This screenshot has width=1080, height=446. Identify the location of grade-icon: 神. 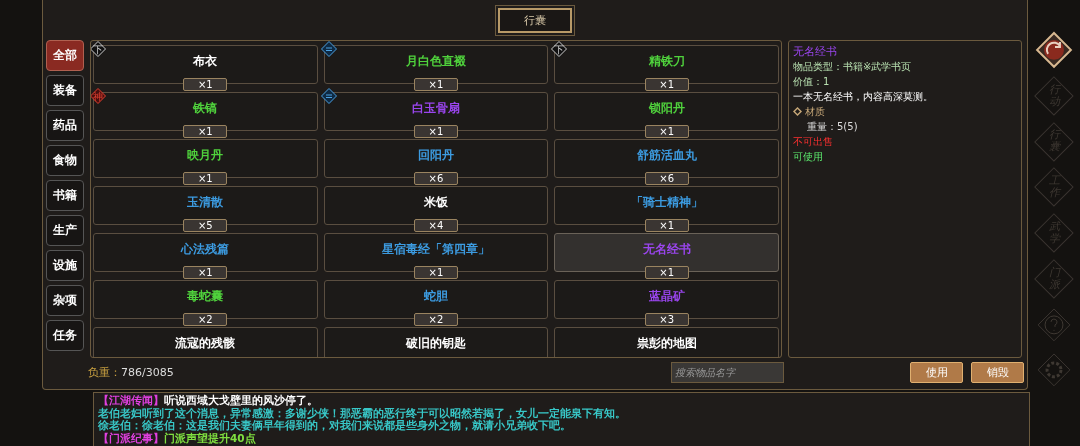
(98, 96).